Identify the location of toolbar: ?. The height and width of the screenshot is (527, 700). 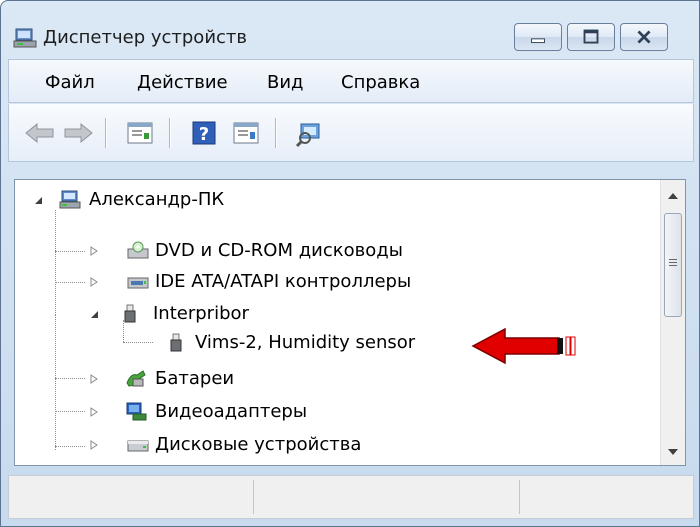
(351, 133).